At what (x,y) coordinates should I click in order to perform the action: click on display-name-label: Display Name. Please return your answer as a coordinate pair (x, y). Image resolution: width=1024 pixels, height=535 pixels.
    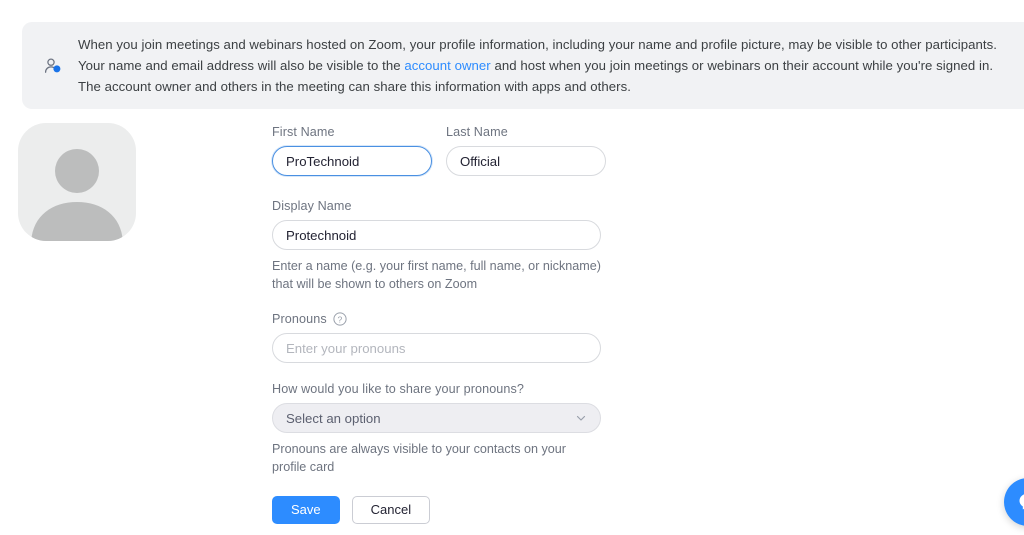
    Looking at the image, I should click on (312, 206).